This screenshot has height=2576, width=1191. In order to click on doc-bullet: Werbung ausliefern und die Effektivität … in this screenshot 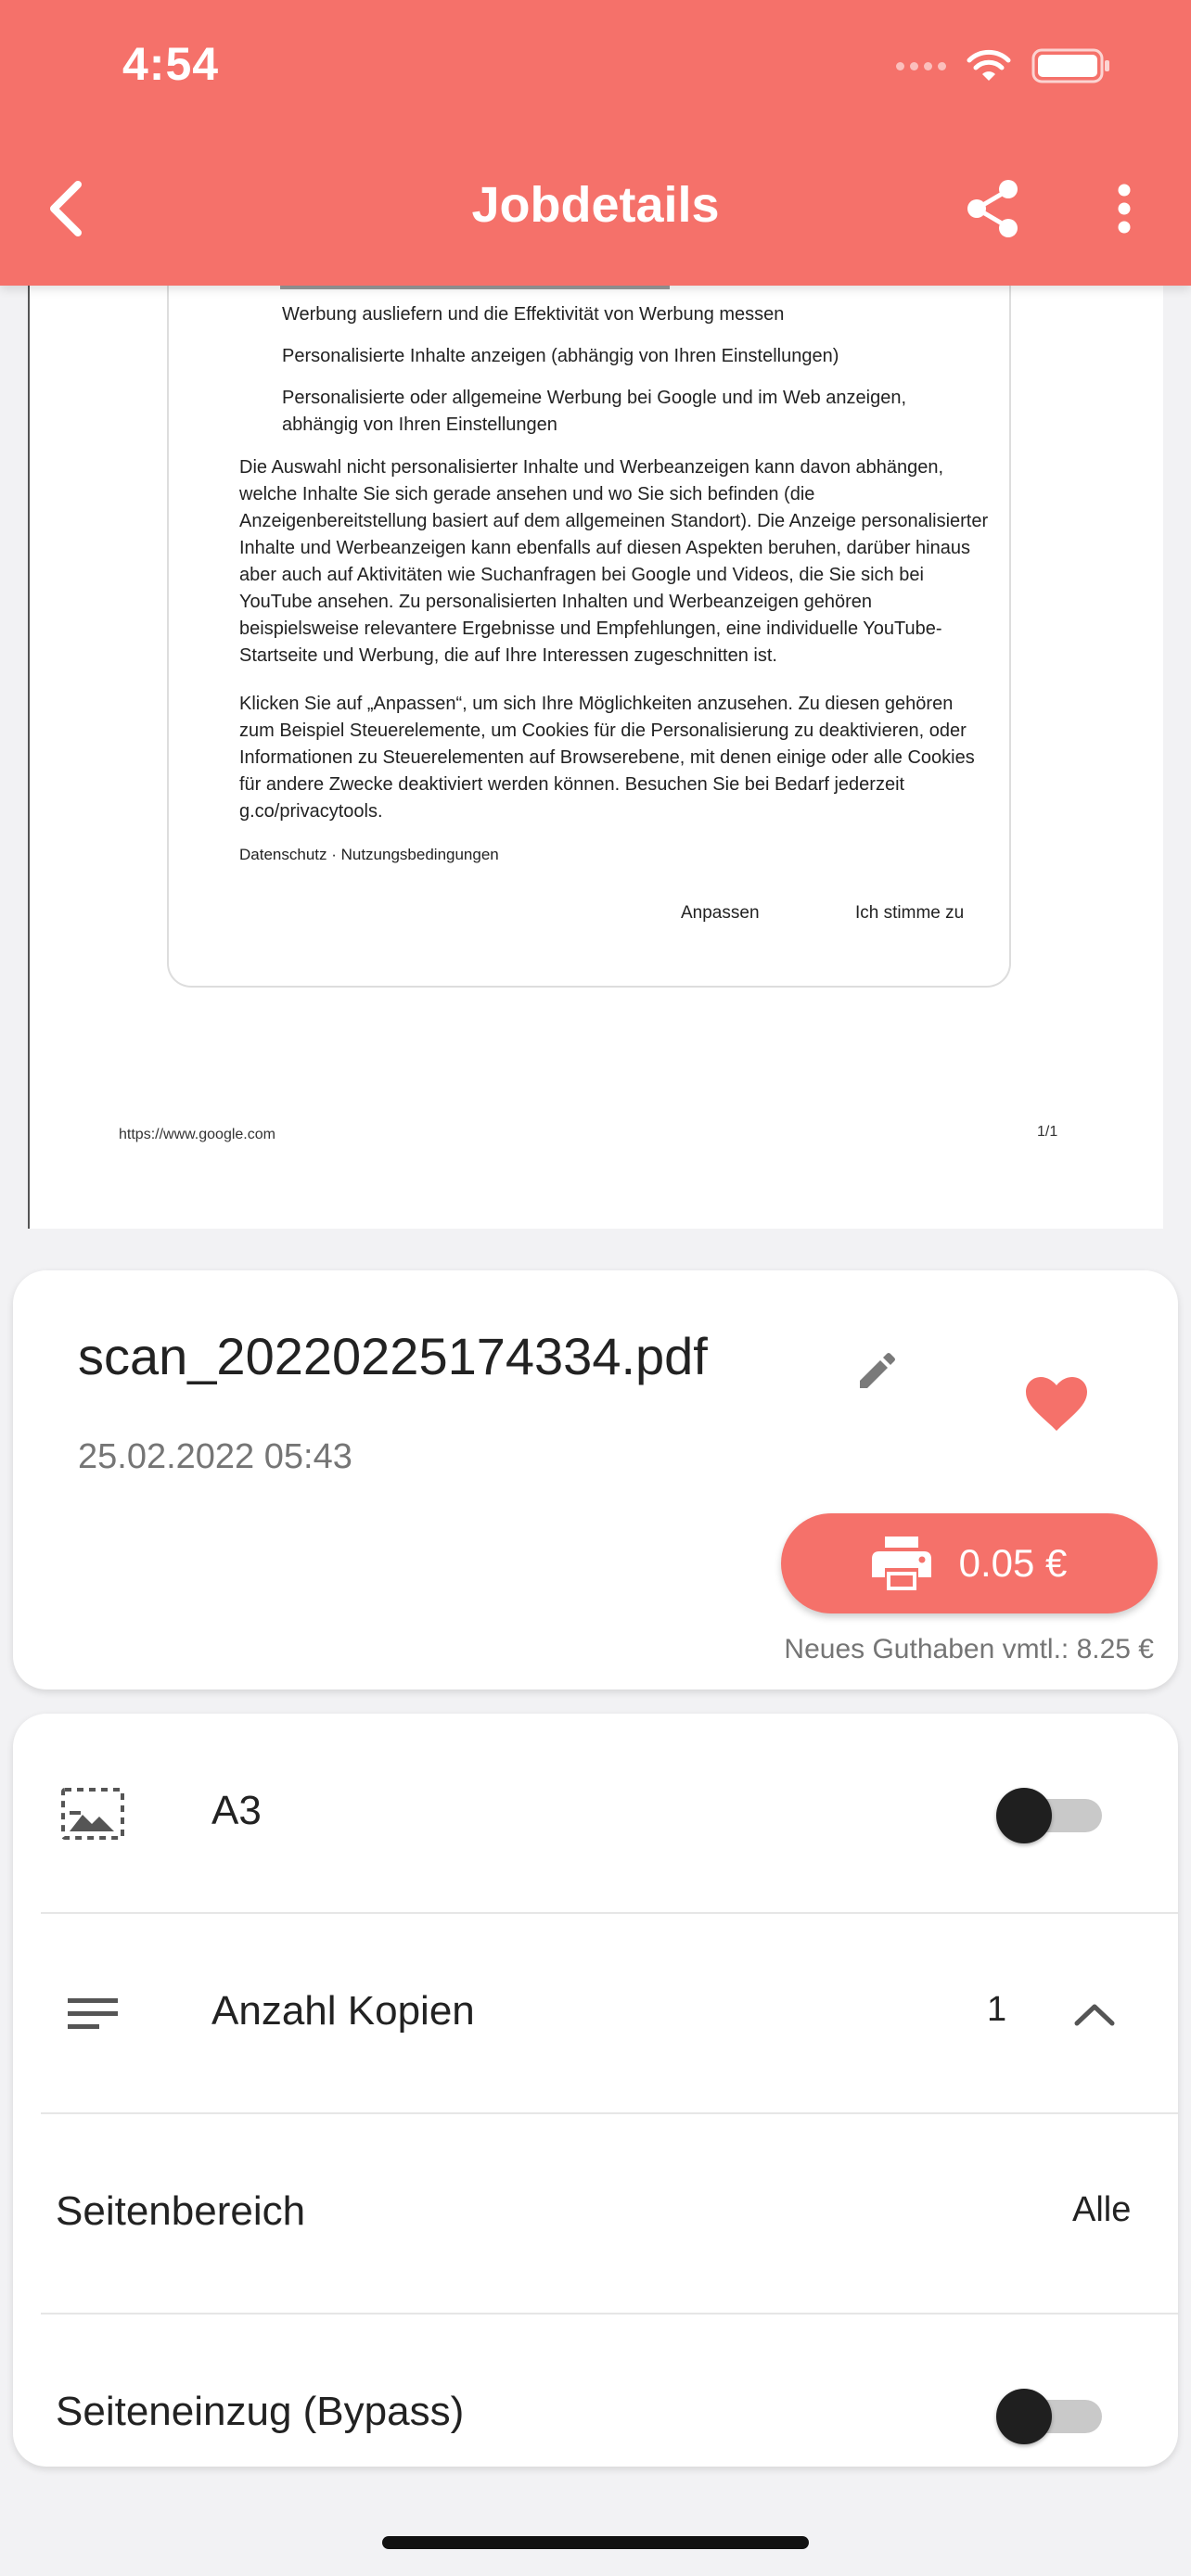, I will do `click(533, 314)`.